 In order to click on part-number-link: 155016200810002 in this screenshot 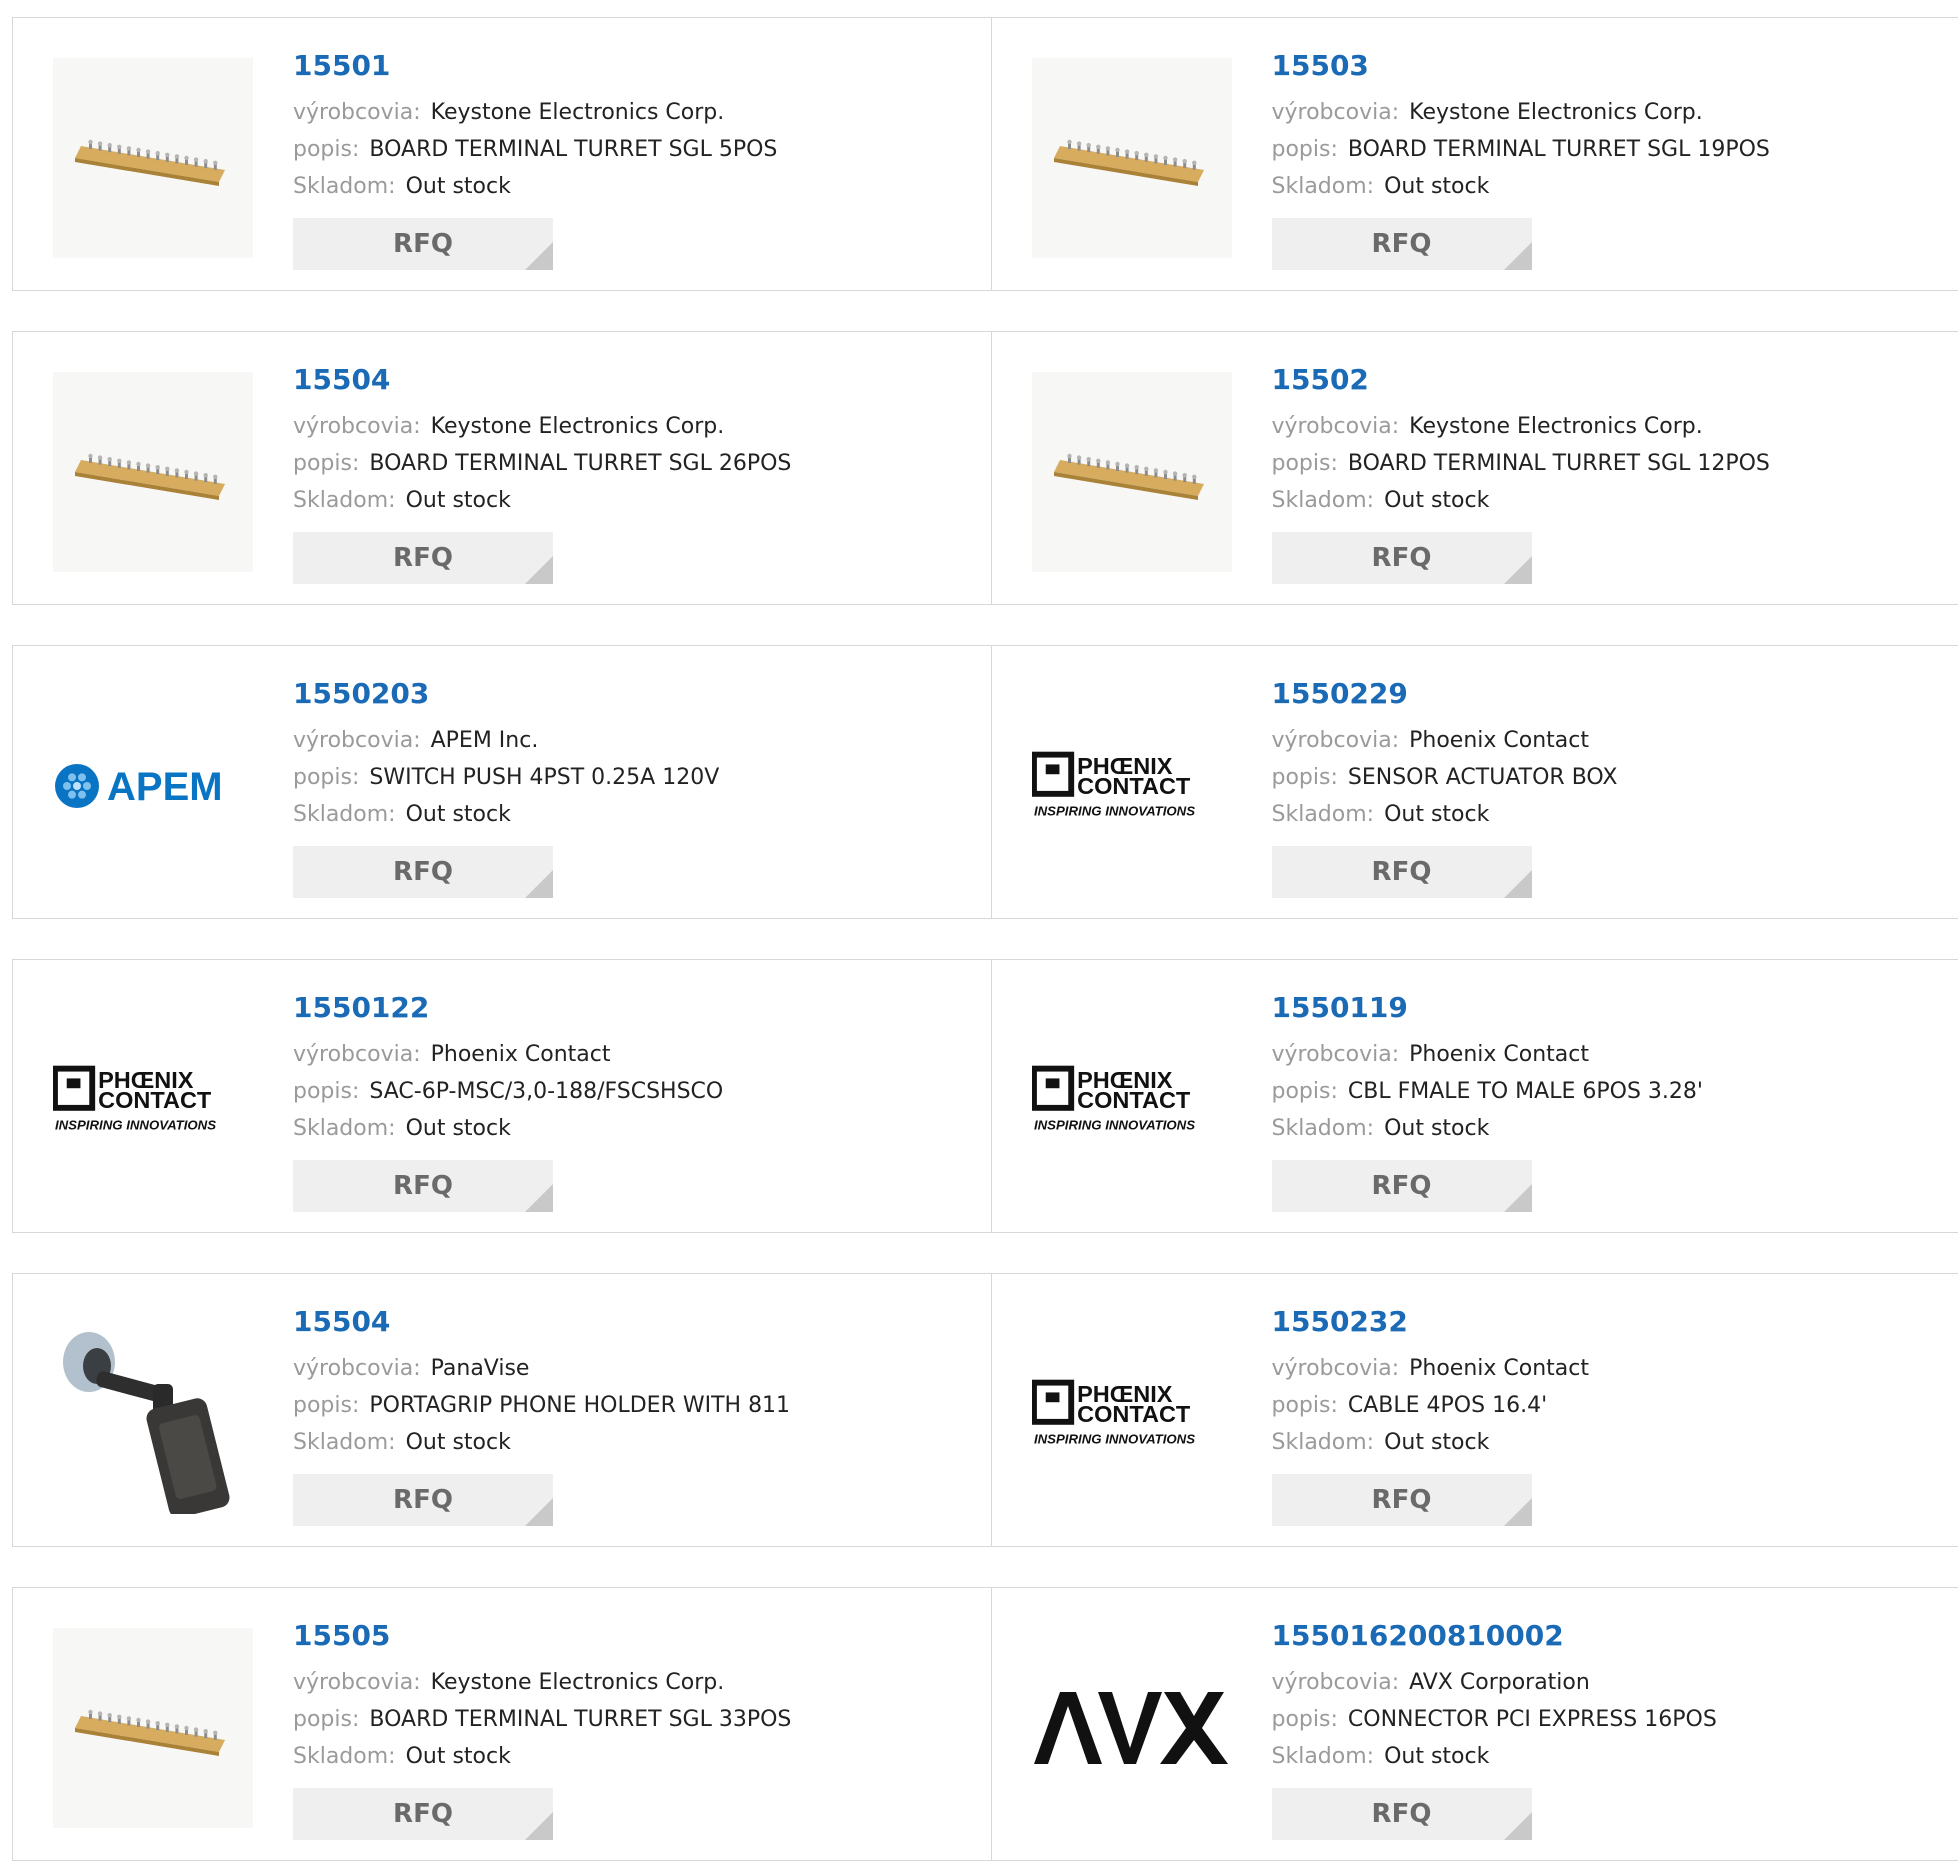, I will do `click(1494, 1636)`.